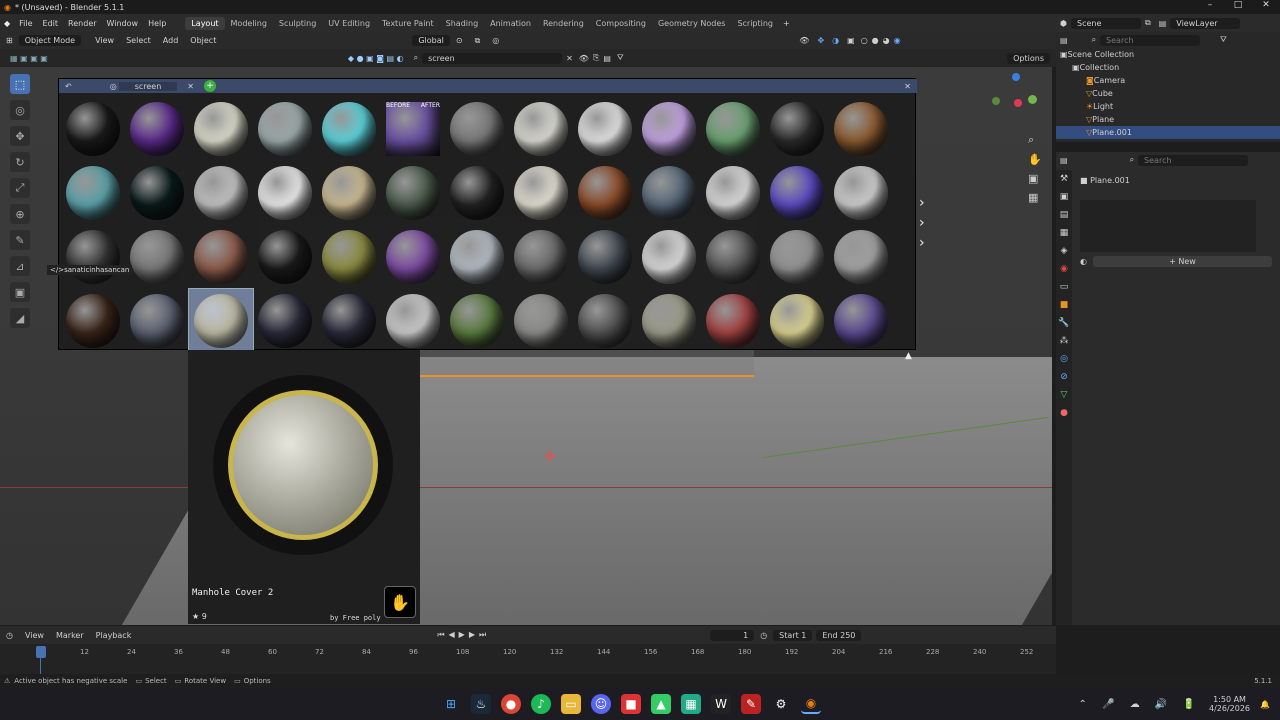  What do you see at coordinates (68, 86) in the screenshot?
I see `back-icon: ↶` at bounding box center [68, 86].